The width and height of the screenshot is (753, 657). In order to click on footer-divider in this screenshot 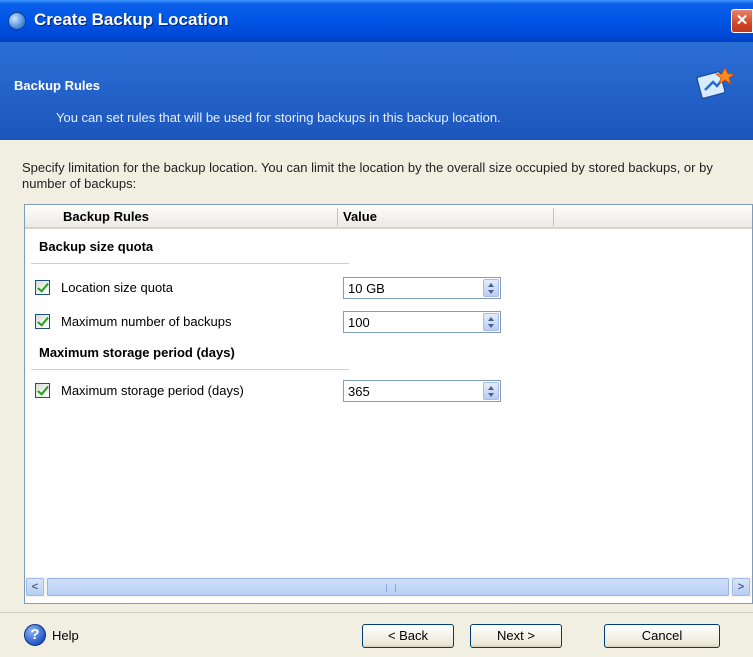, I will do `click(376, 612)`.